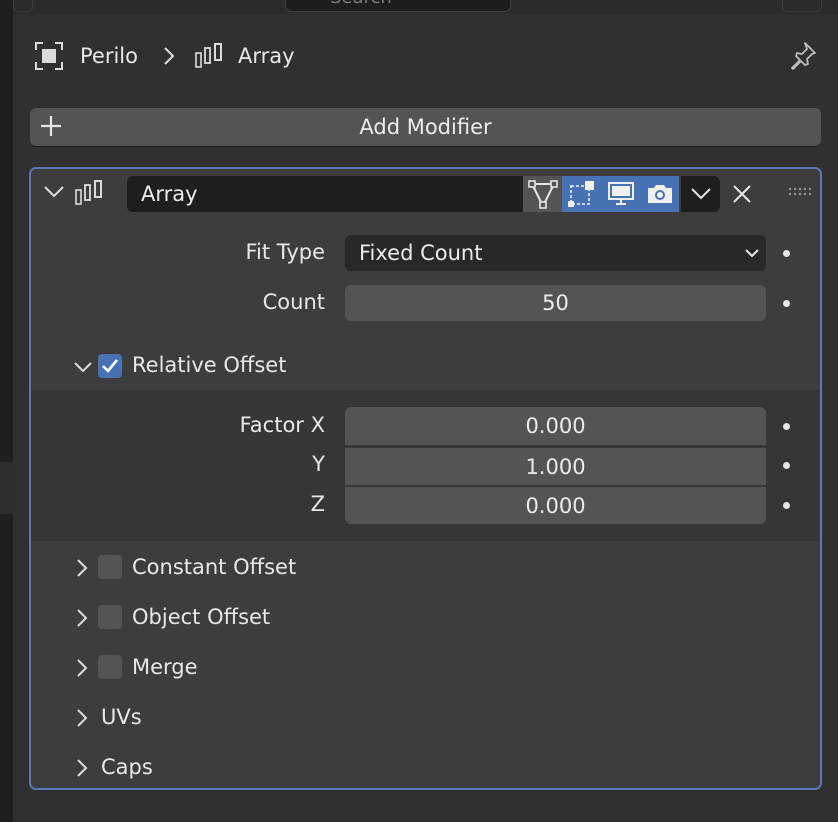  I want to click on factor-y-label: Y, so click(318, 464).